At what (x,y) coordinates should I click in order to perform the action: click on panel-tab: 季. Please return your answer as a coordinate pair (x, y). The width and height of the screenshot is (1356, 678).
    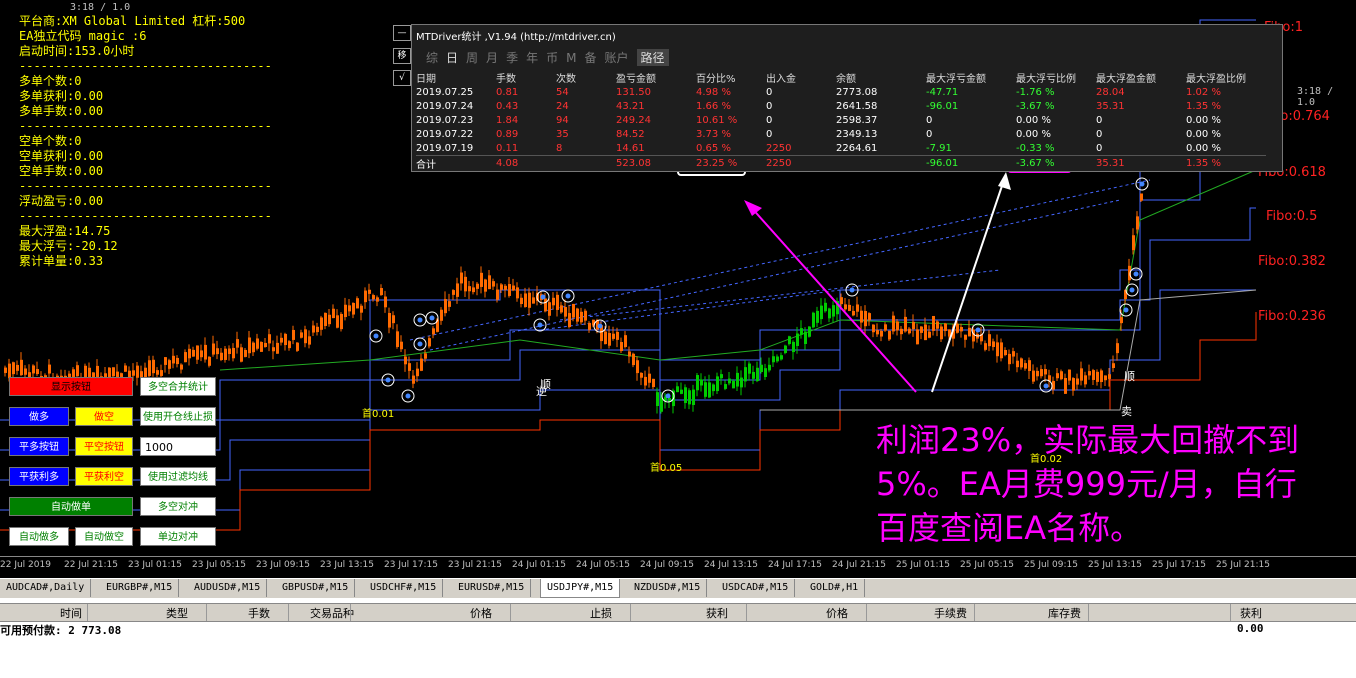
    Looking at the image, I should click on (512, 57).